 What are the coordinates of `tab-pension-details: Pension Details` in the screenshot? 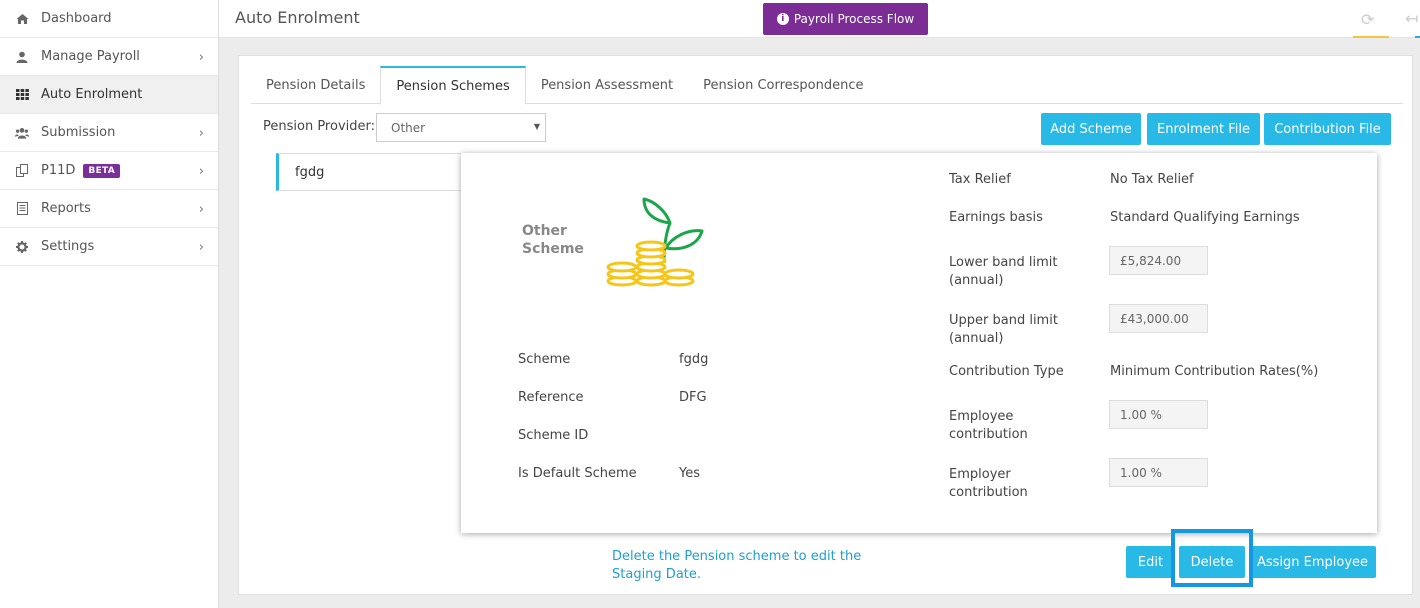 It's located at (315, 85).